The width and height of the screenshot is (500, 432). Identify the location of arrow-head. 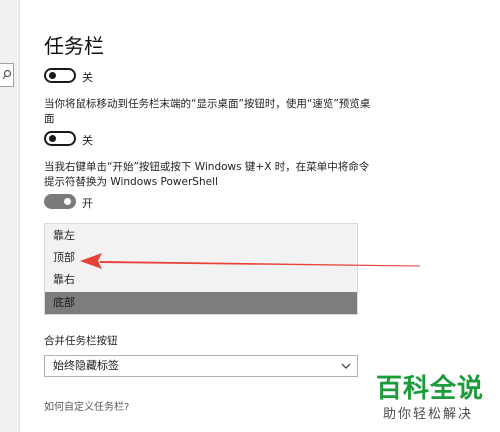
(91, 261).